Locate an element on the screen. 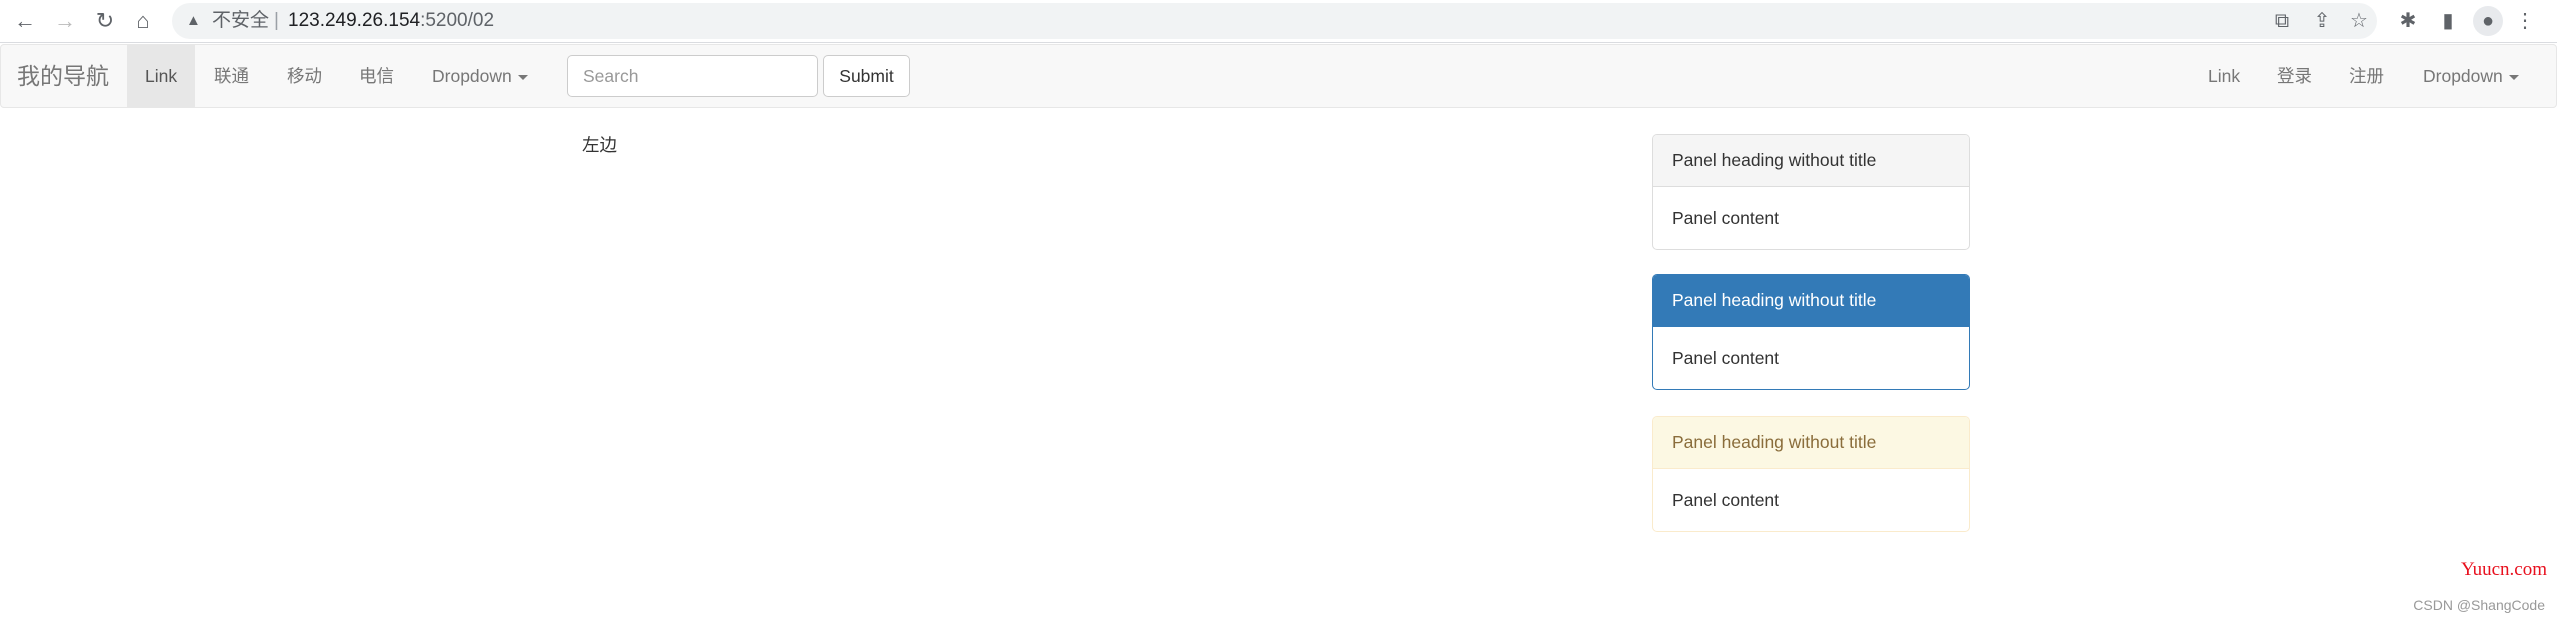  profile-avatar-icon: ● is located at coordinates (2488, 21).